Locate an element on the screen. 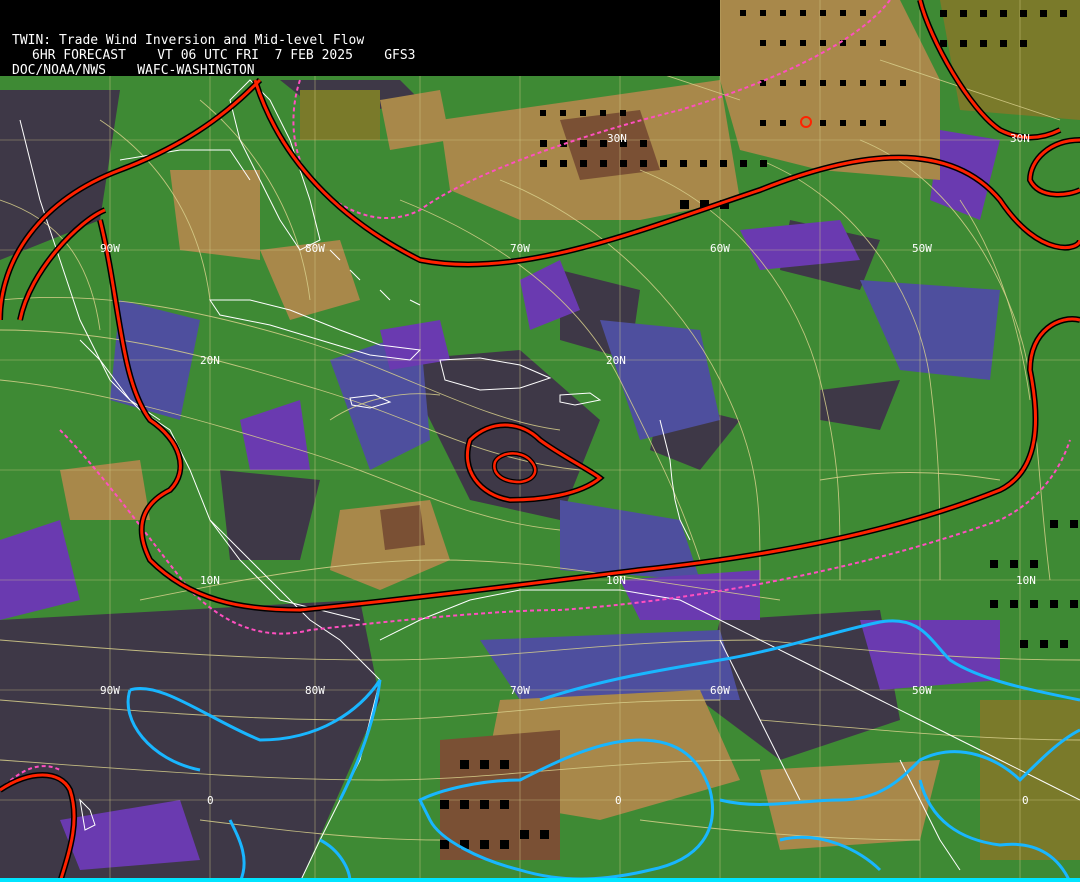  lon-label-60w-south: 60W is located at coordinates (720, 690).